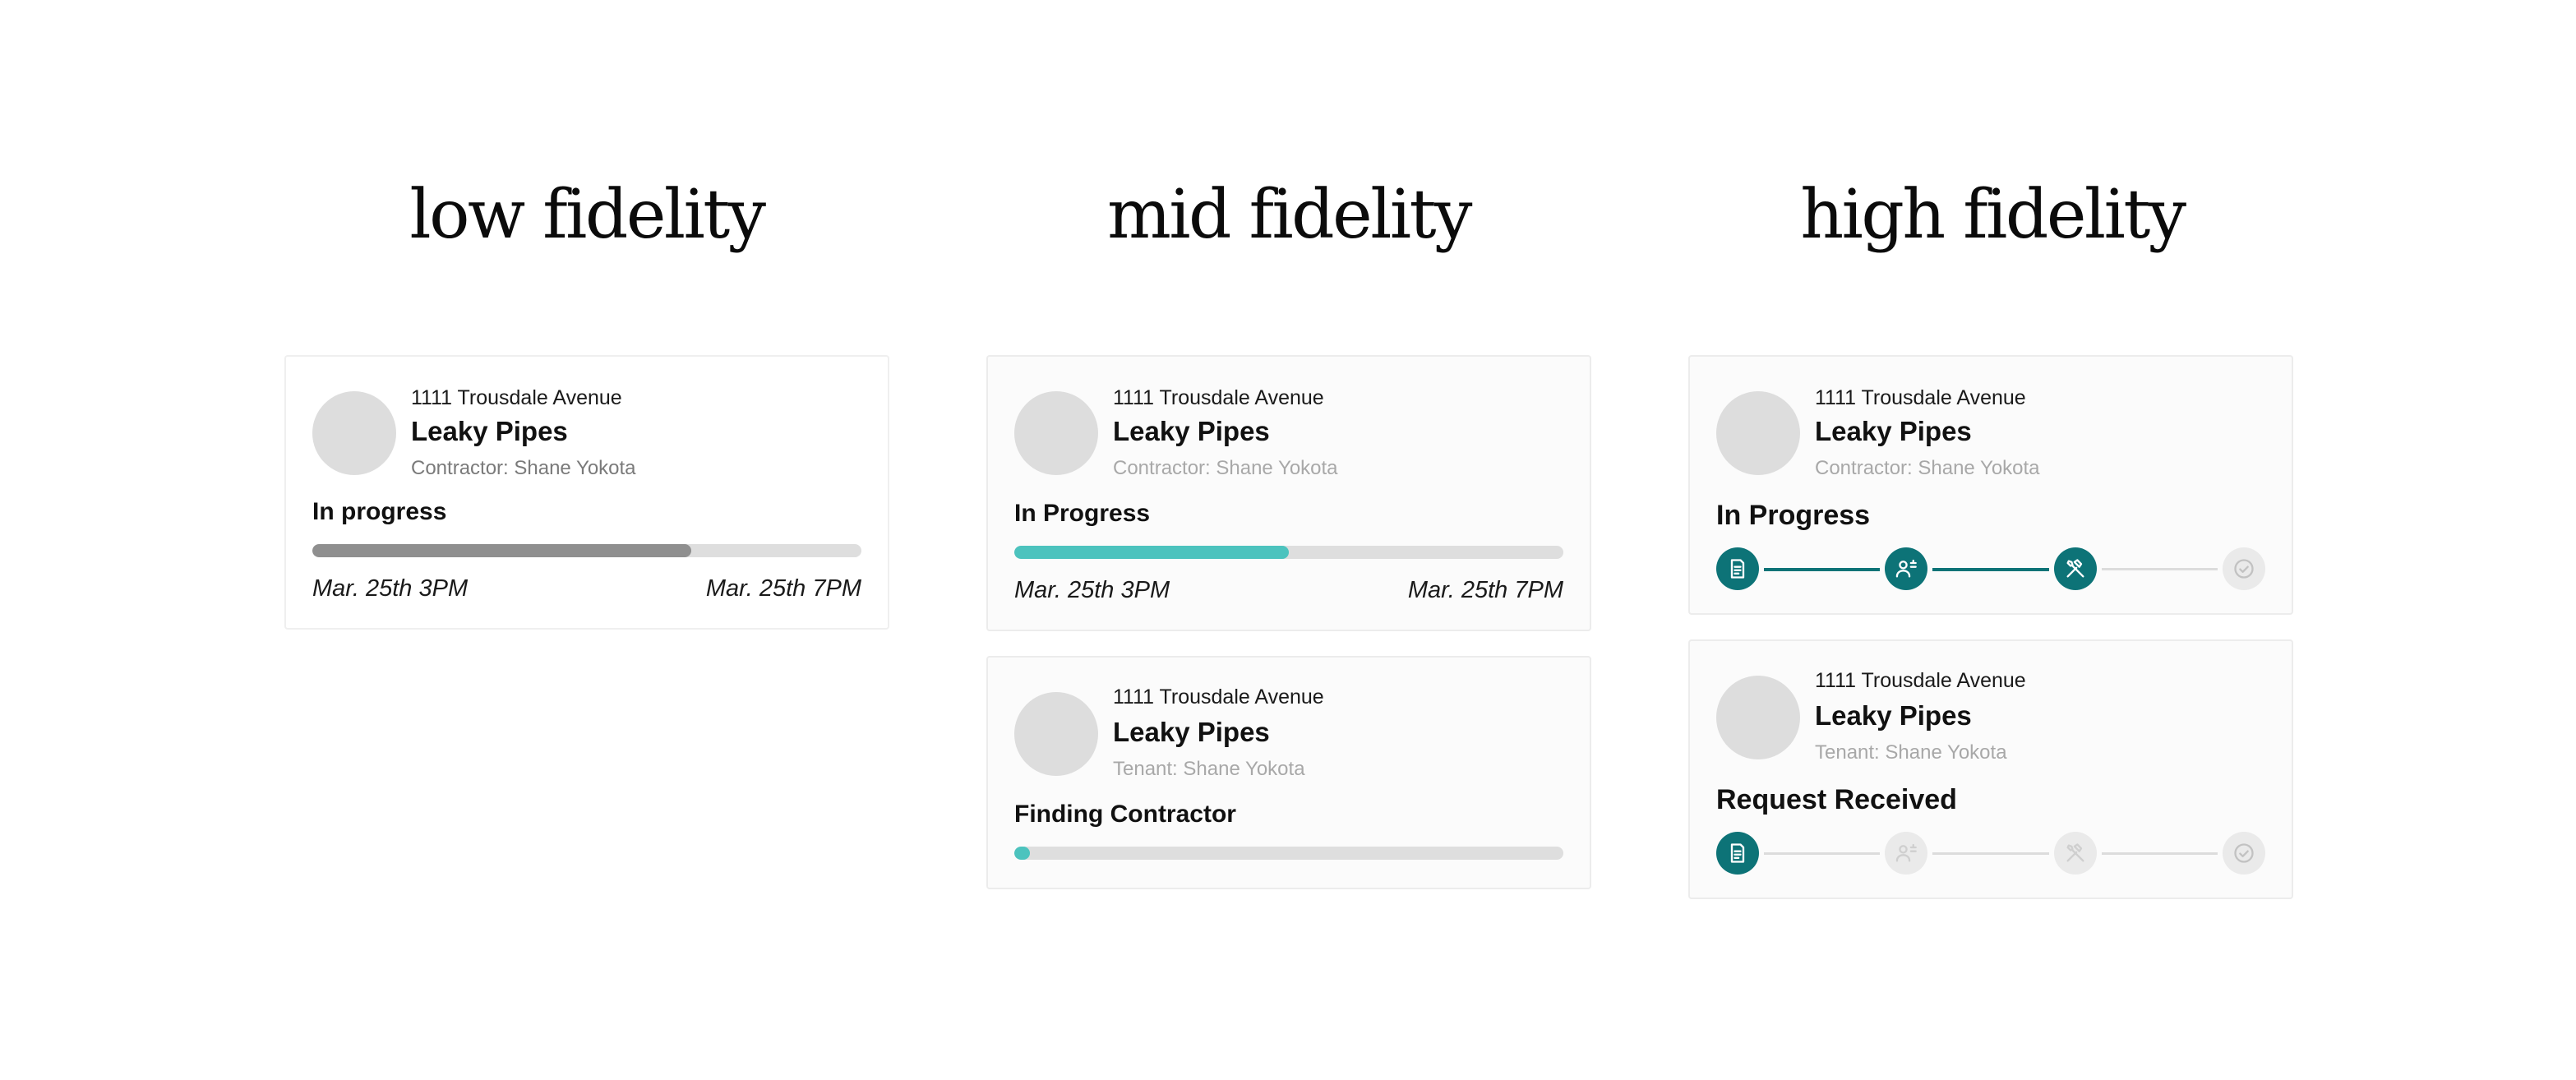 This screenshot has height=1080, width=2576. I want to click on status-label: In progress, so click(379, 511).